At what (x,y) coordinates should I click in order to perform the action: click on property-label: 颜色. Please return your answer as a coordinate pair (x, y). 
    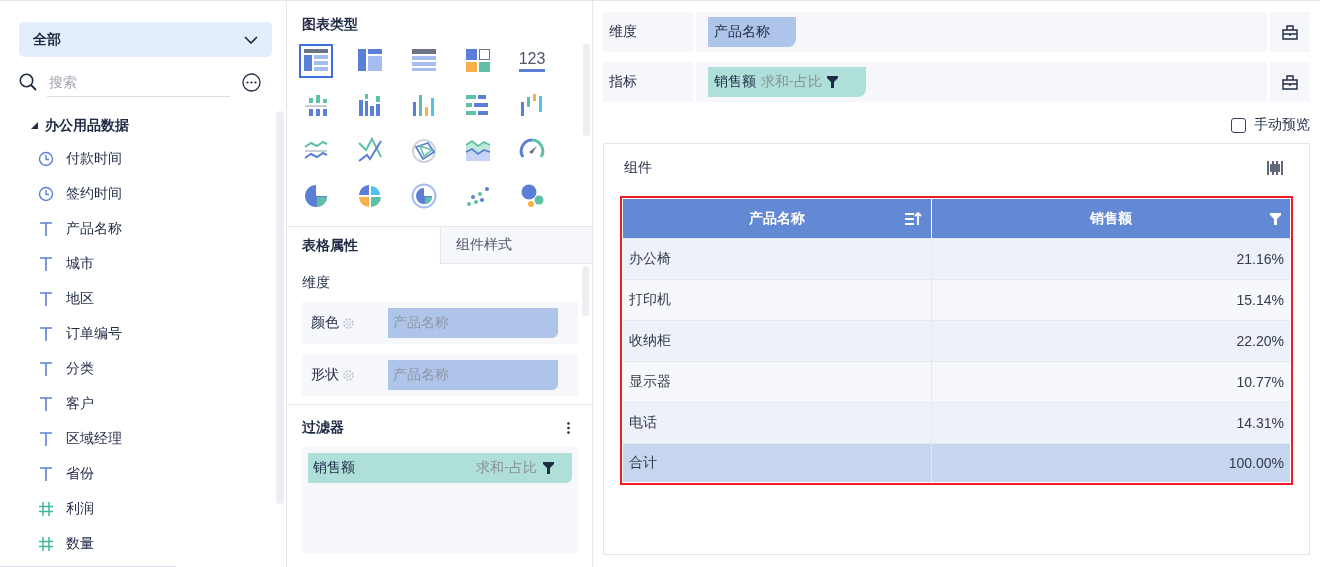
    Looking at the image, I should click on (325, 323).